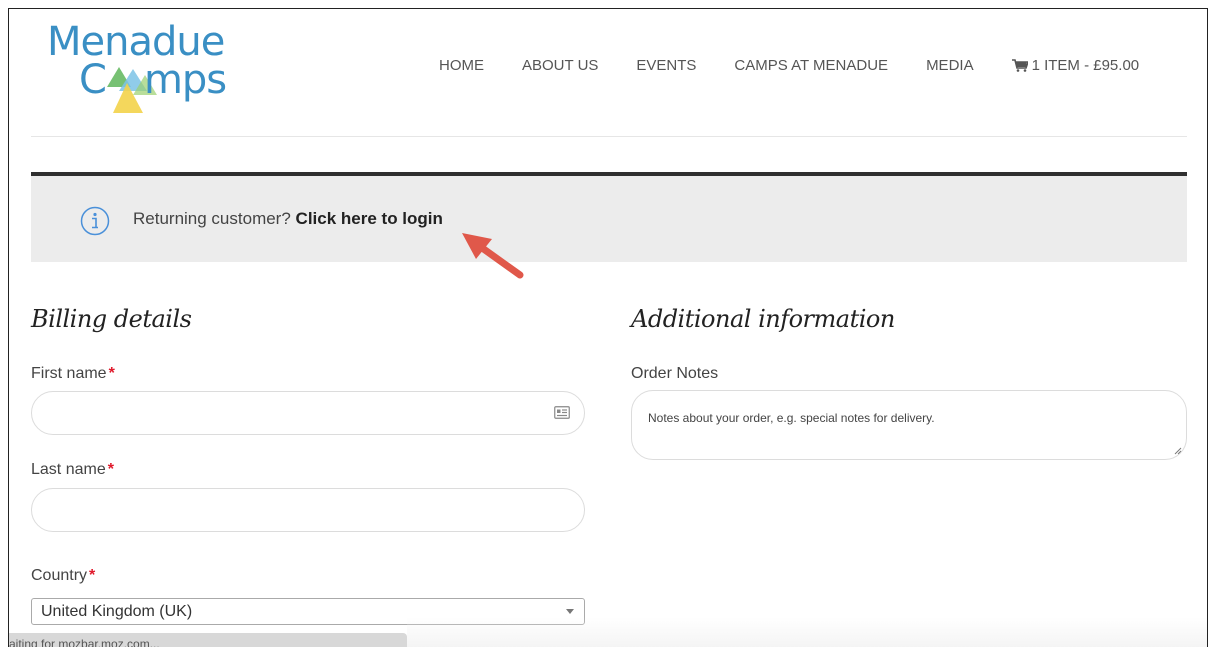  What do you see at coordinates (185, 80) in the screenshot?
I see `logo-camps-letters: mps` at bounding box center [185, 80].